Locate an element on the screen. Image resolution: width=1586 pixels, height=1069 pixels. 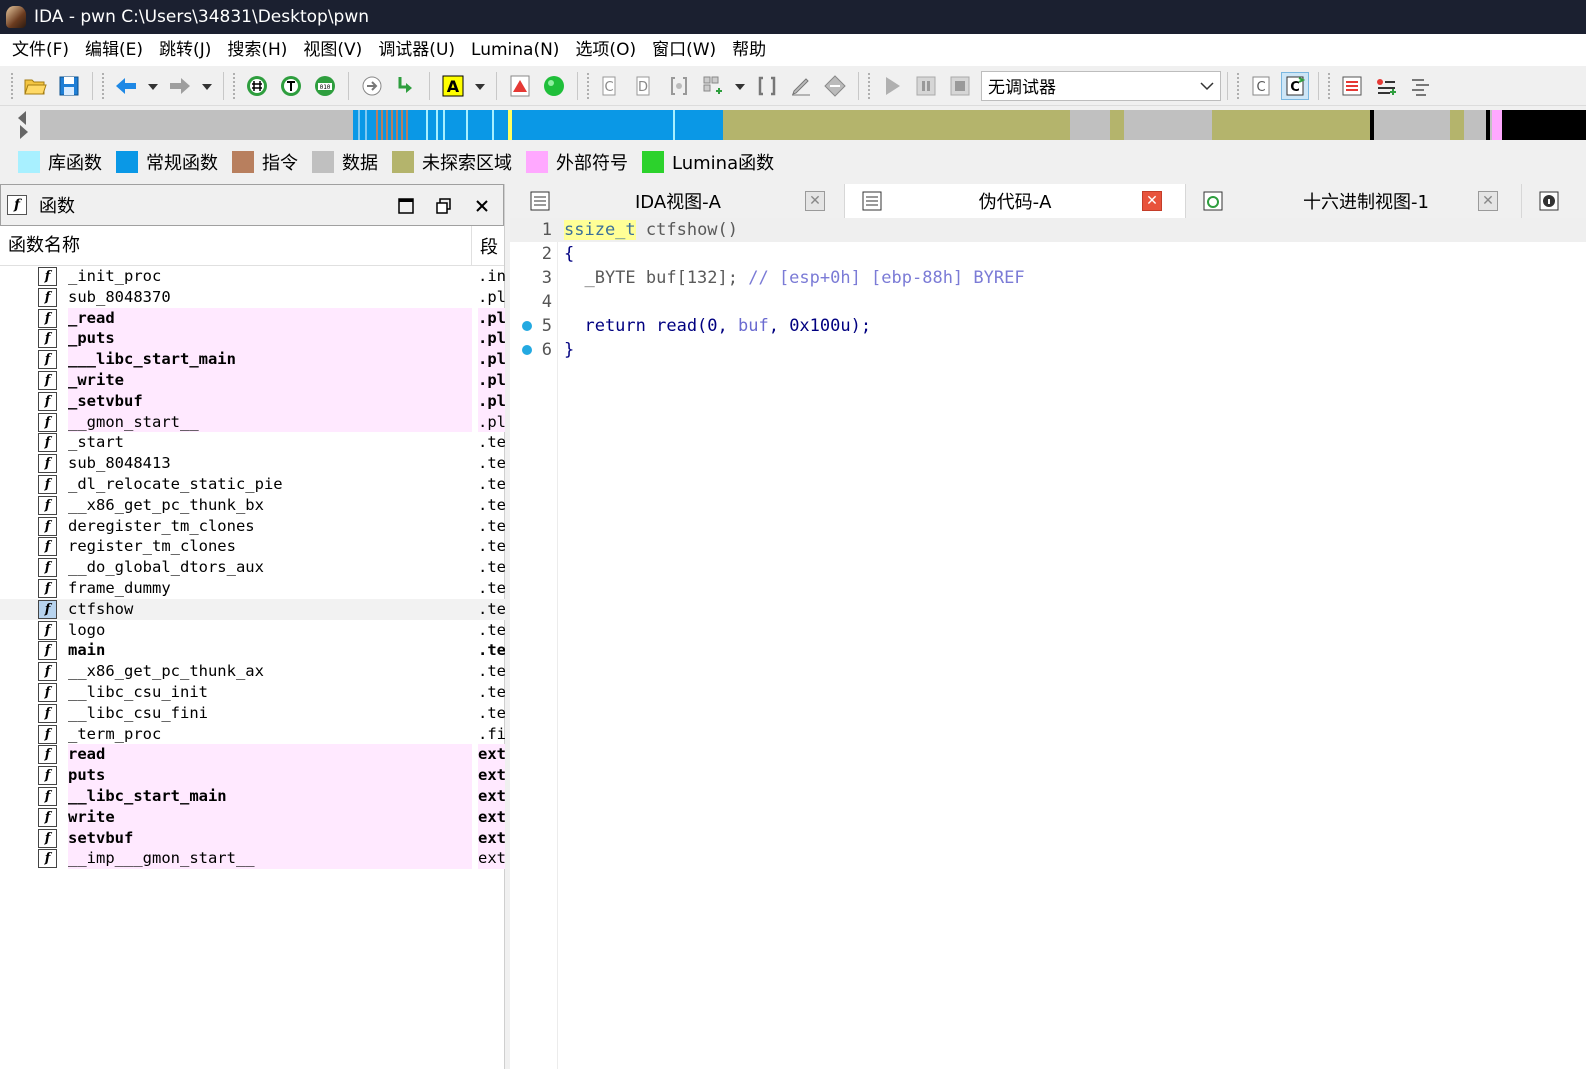
stop-icon is located at coordinates (960, 86).